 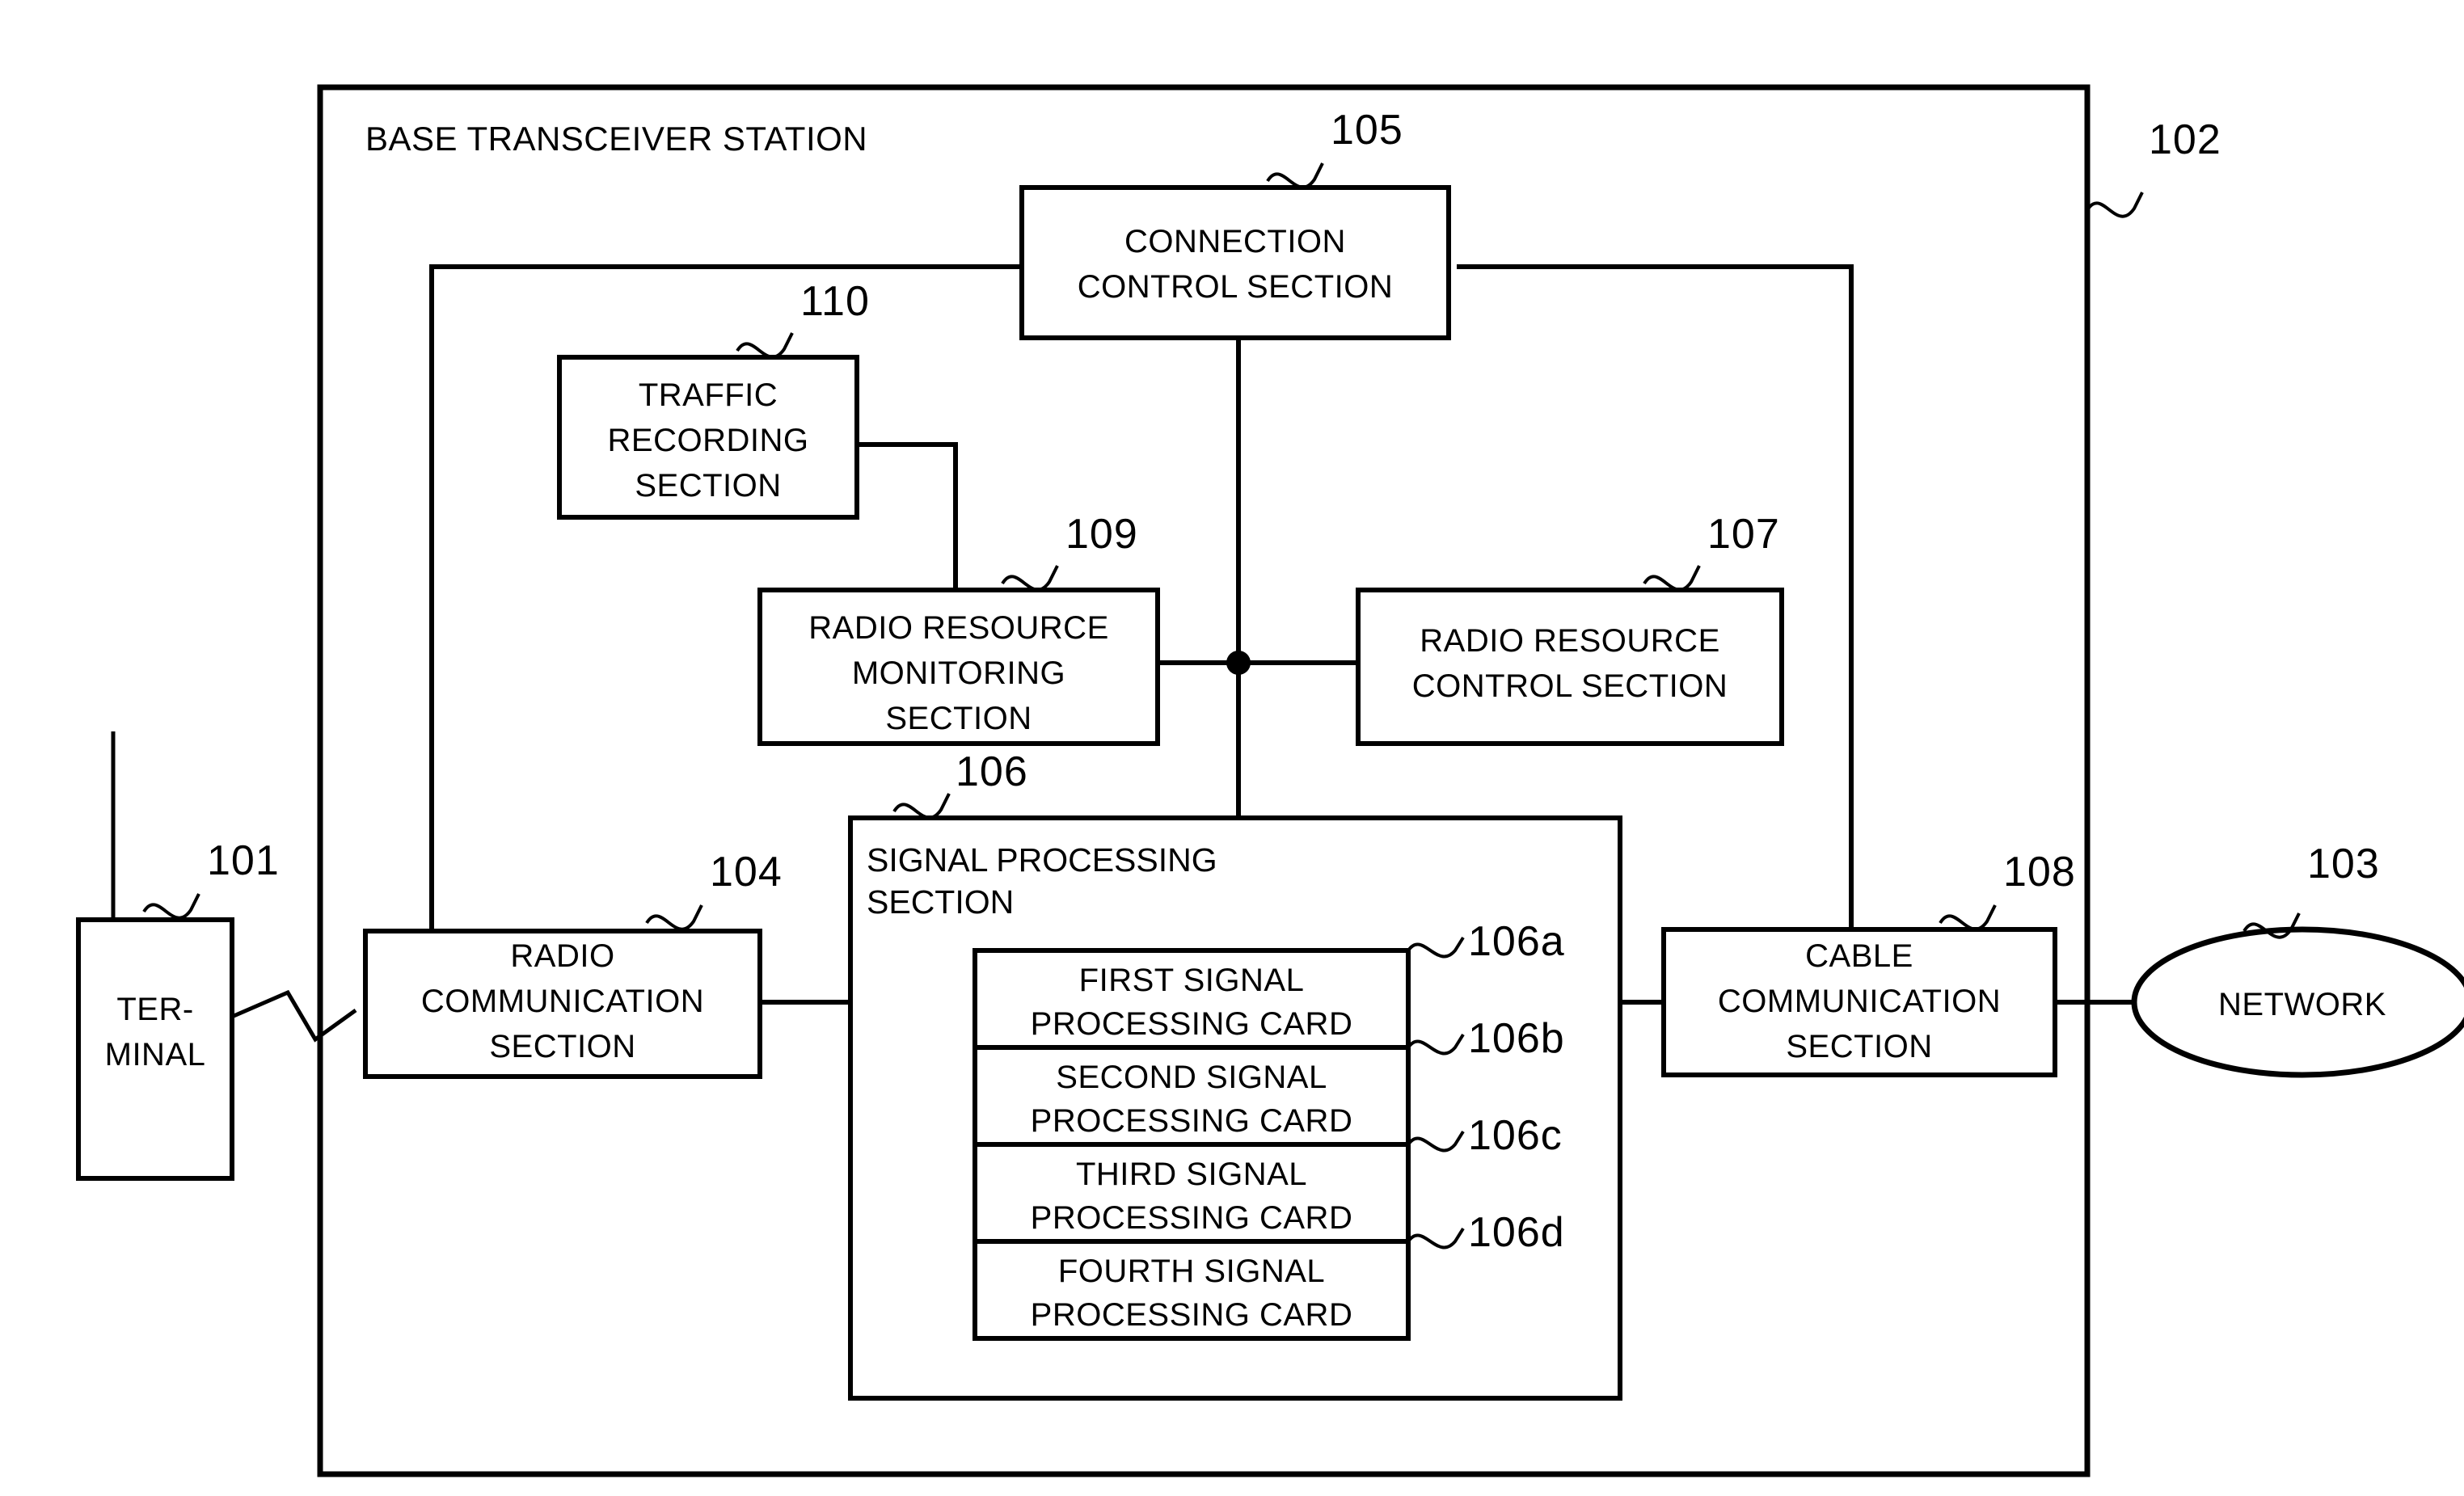 What do you see at coordinates (1192, 1218) in the screenshot?
I see `card-3-label-line2: PROCESSING CARD` at bounding box center [1192, 1218].